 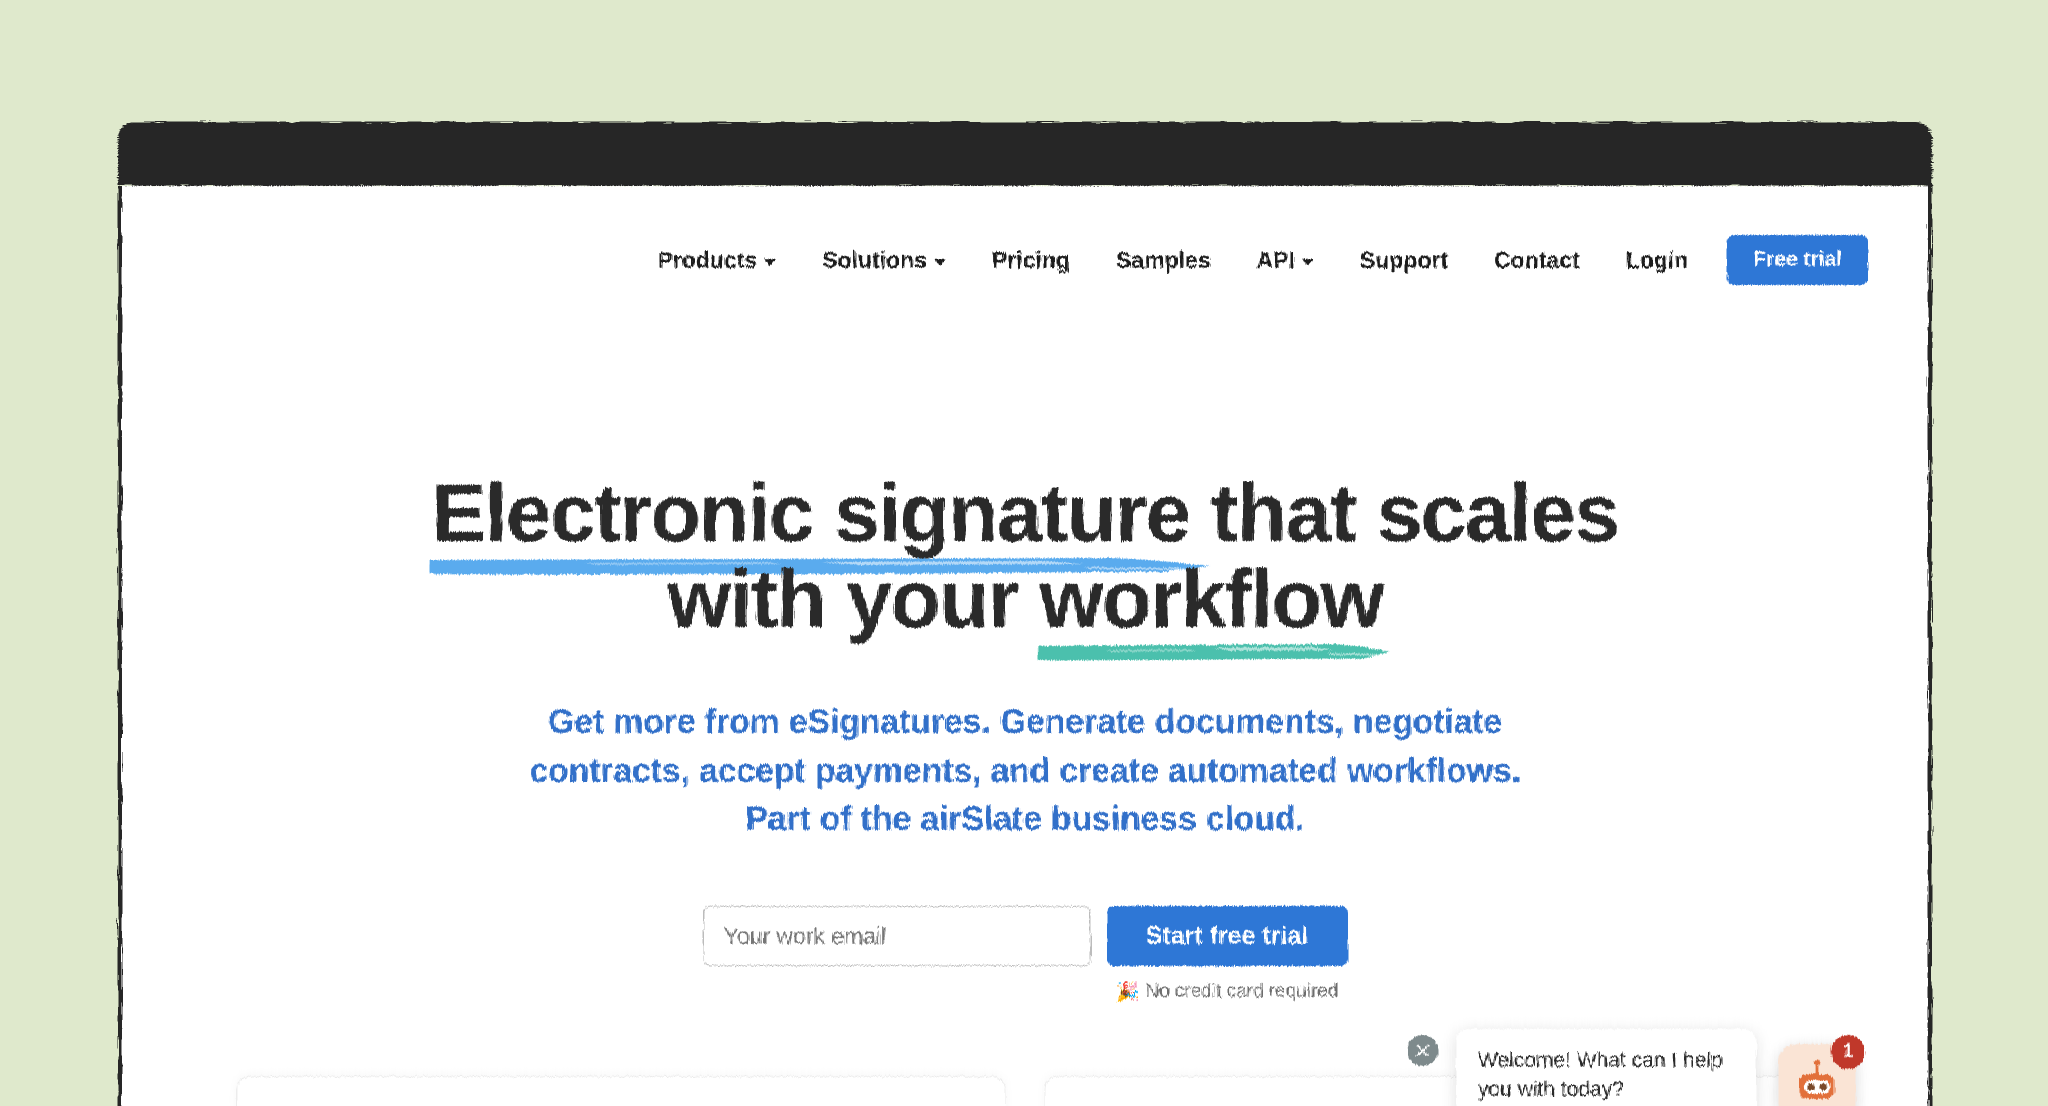 I want to click on party-popper-icon: 🎉, so click(x=1127, y=993).